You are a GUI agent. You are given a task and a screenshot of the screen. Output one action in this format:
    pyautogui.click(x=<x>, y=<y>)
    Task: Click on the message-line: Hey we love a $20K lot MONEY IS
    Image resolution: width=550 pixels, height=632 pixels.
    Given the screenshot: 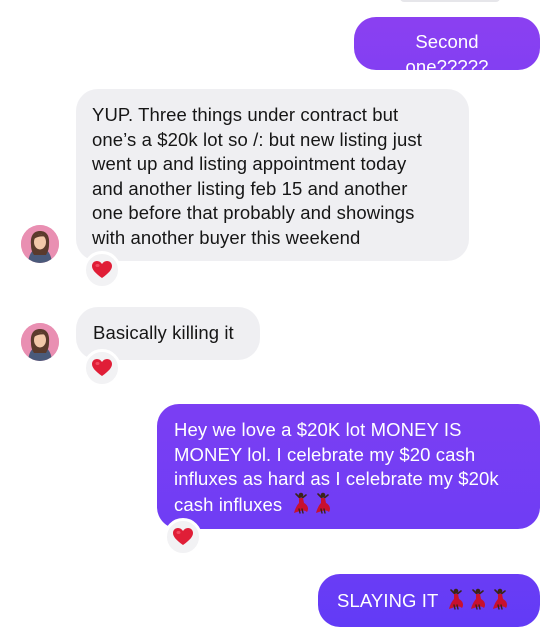 What is the action you would take?
    pyautogui.click(x=318, y=429)
    